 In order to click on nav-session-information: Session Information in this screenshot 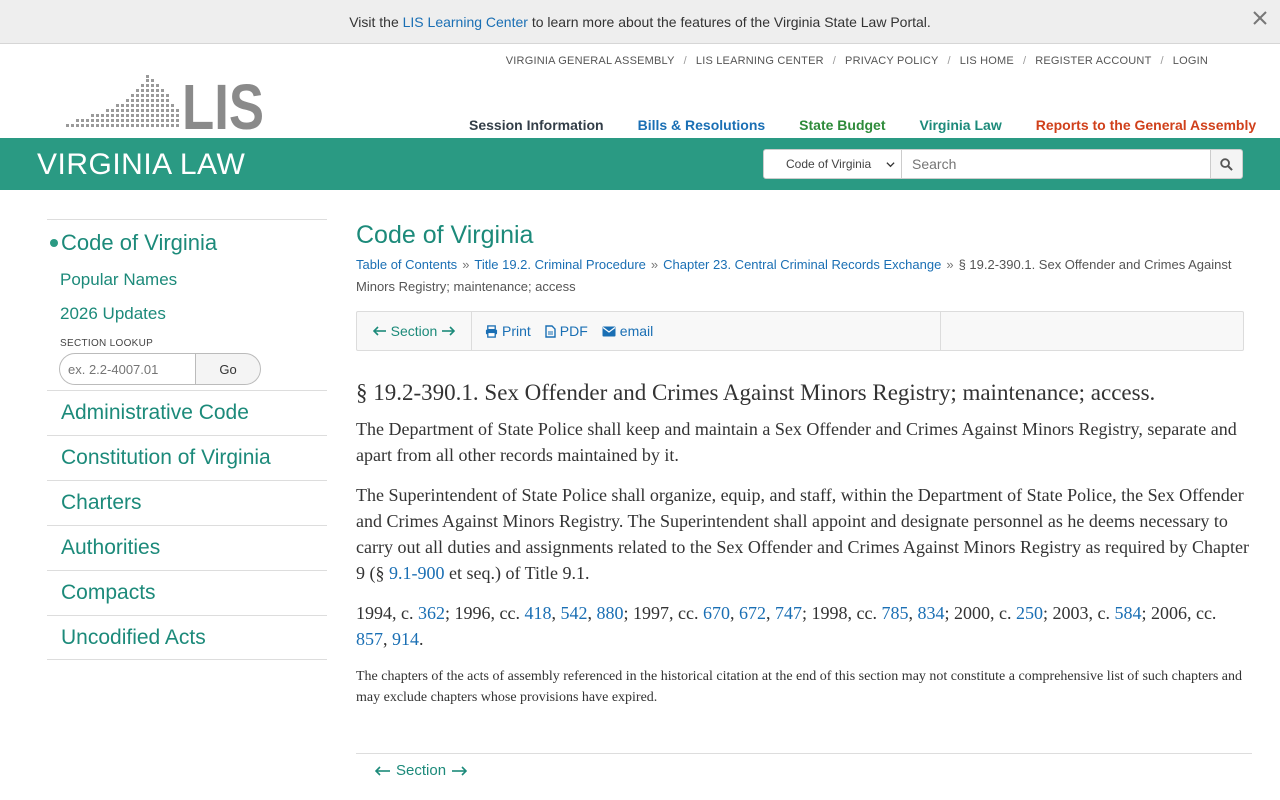, I will do `click(536, 125)`.